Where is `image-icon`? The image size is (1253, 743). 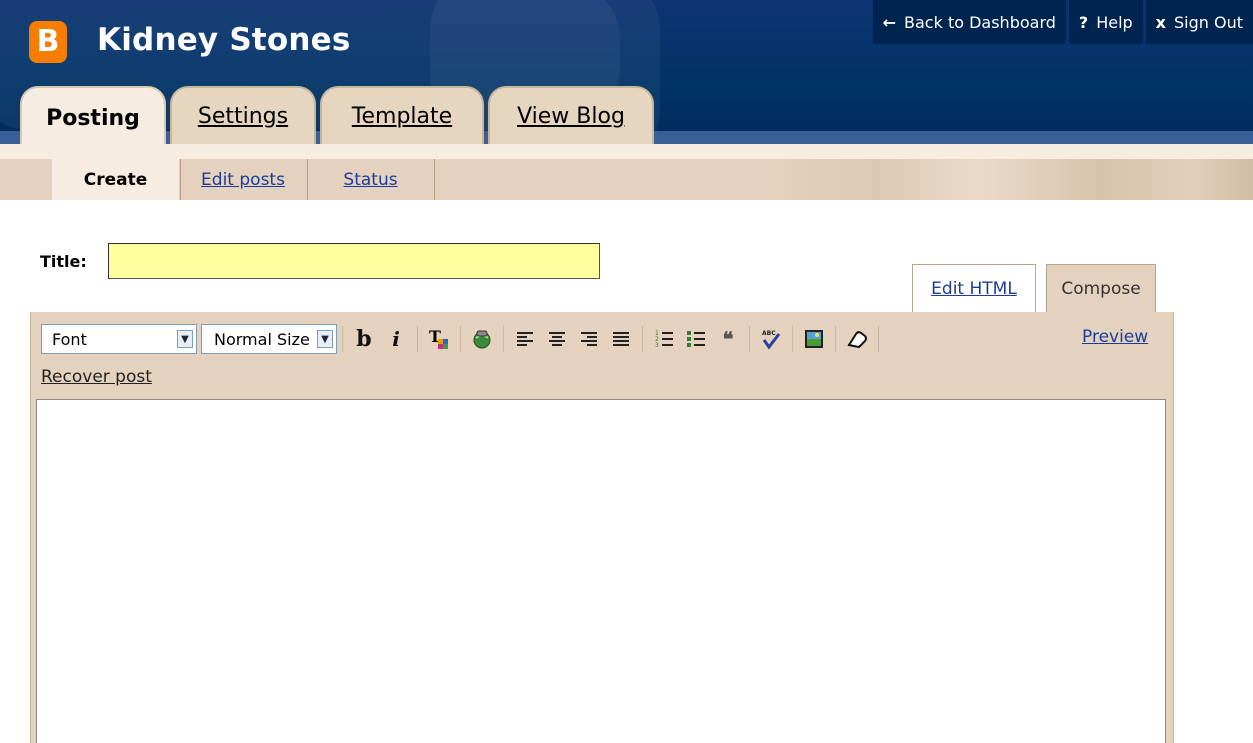 image-icon is located at coordinates (814, 339).